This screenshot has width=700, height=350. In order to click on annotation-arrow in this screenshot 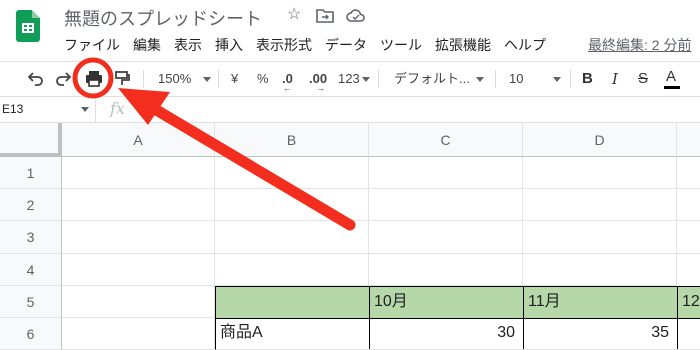, I will do `click(249, 165)`.